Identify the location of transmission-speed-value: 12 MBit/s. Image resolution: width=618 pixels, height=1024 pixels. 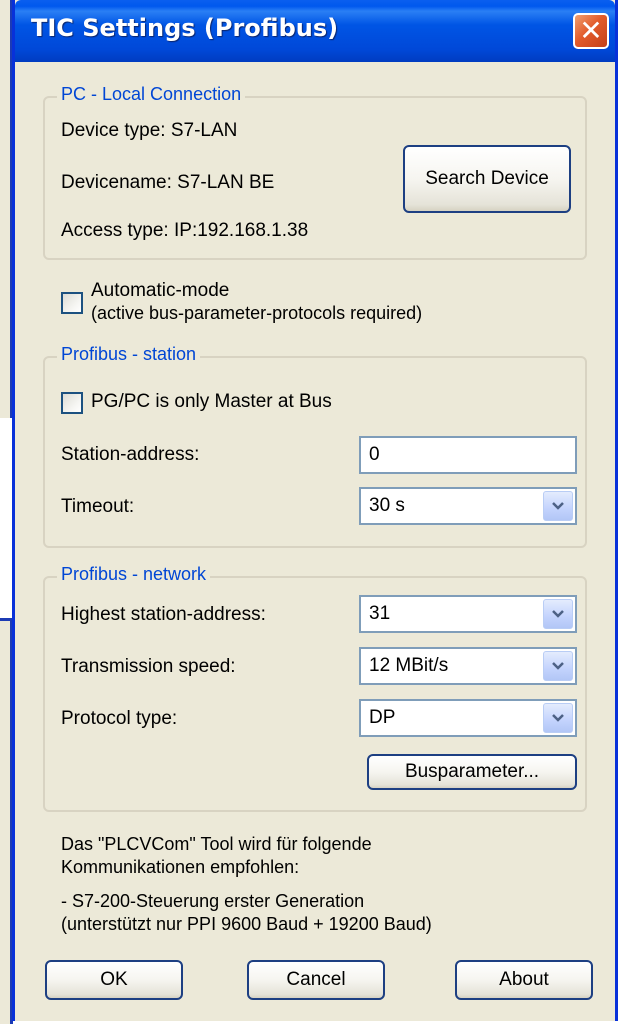
(409, 665).